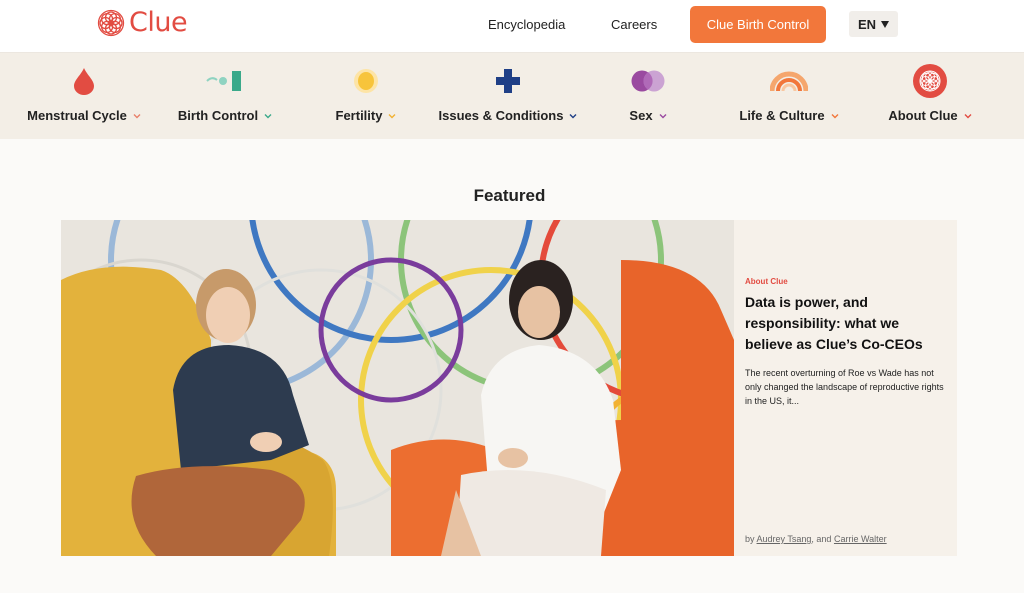 The height and width of the screenshot is (593, 1024). I want to click on medical-cross-icon, so click(508, 81).